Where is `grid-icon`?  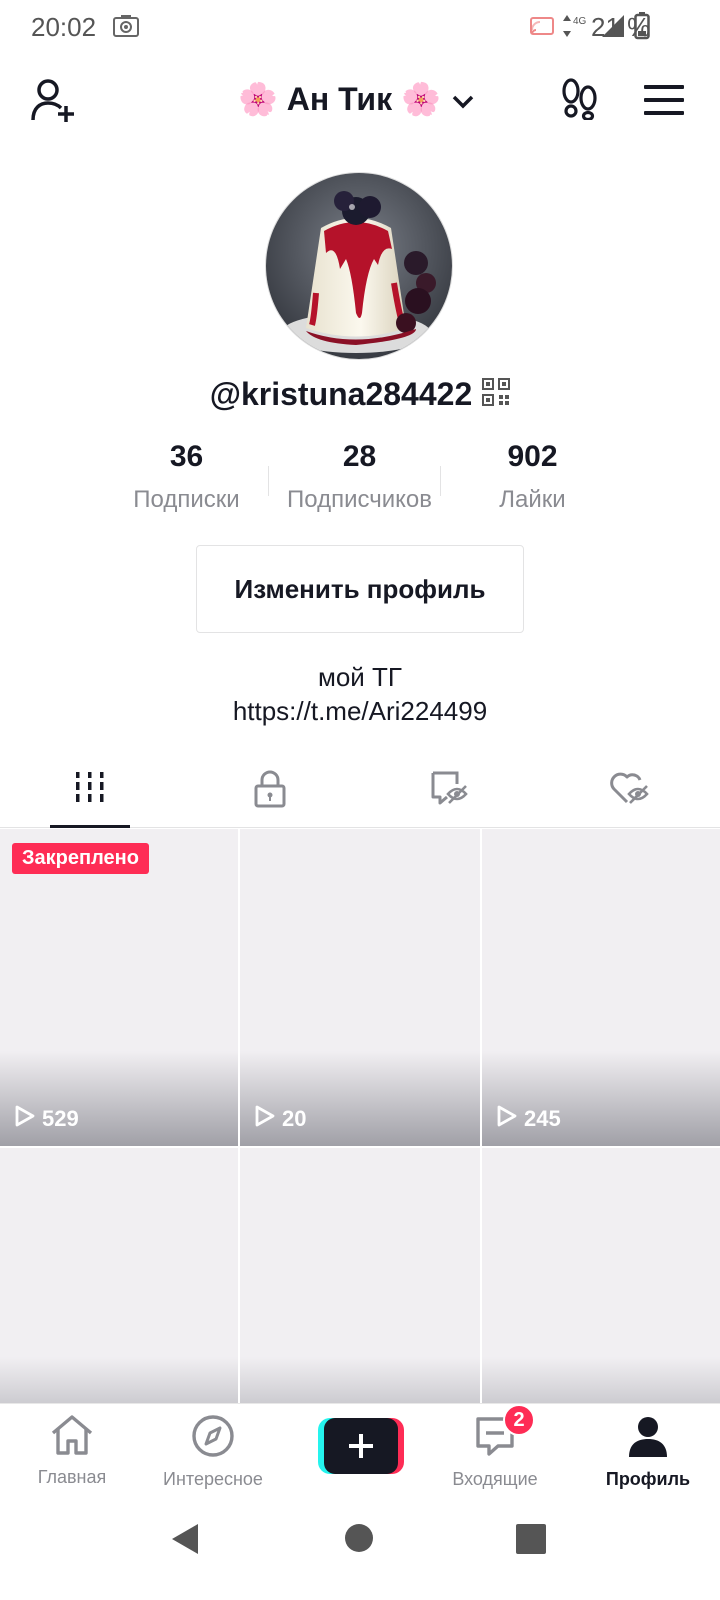 grid-icon is located at coordinates (90, 798).